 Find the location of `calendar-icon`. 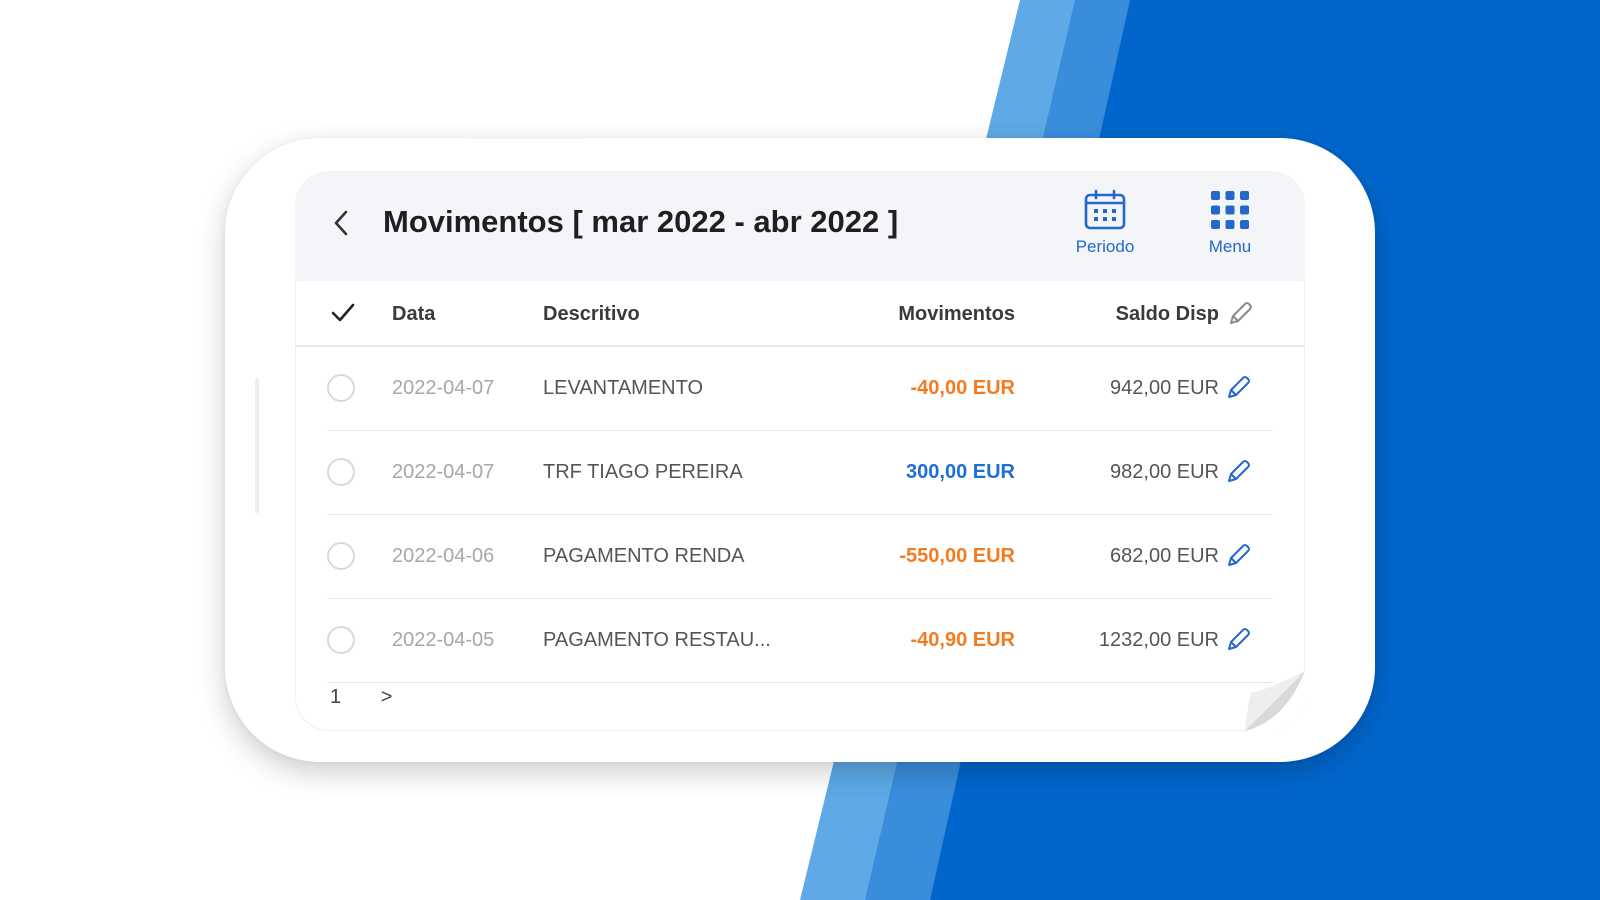

calendar-icon is located at coordinates (1105, 209).